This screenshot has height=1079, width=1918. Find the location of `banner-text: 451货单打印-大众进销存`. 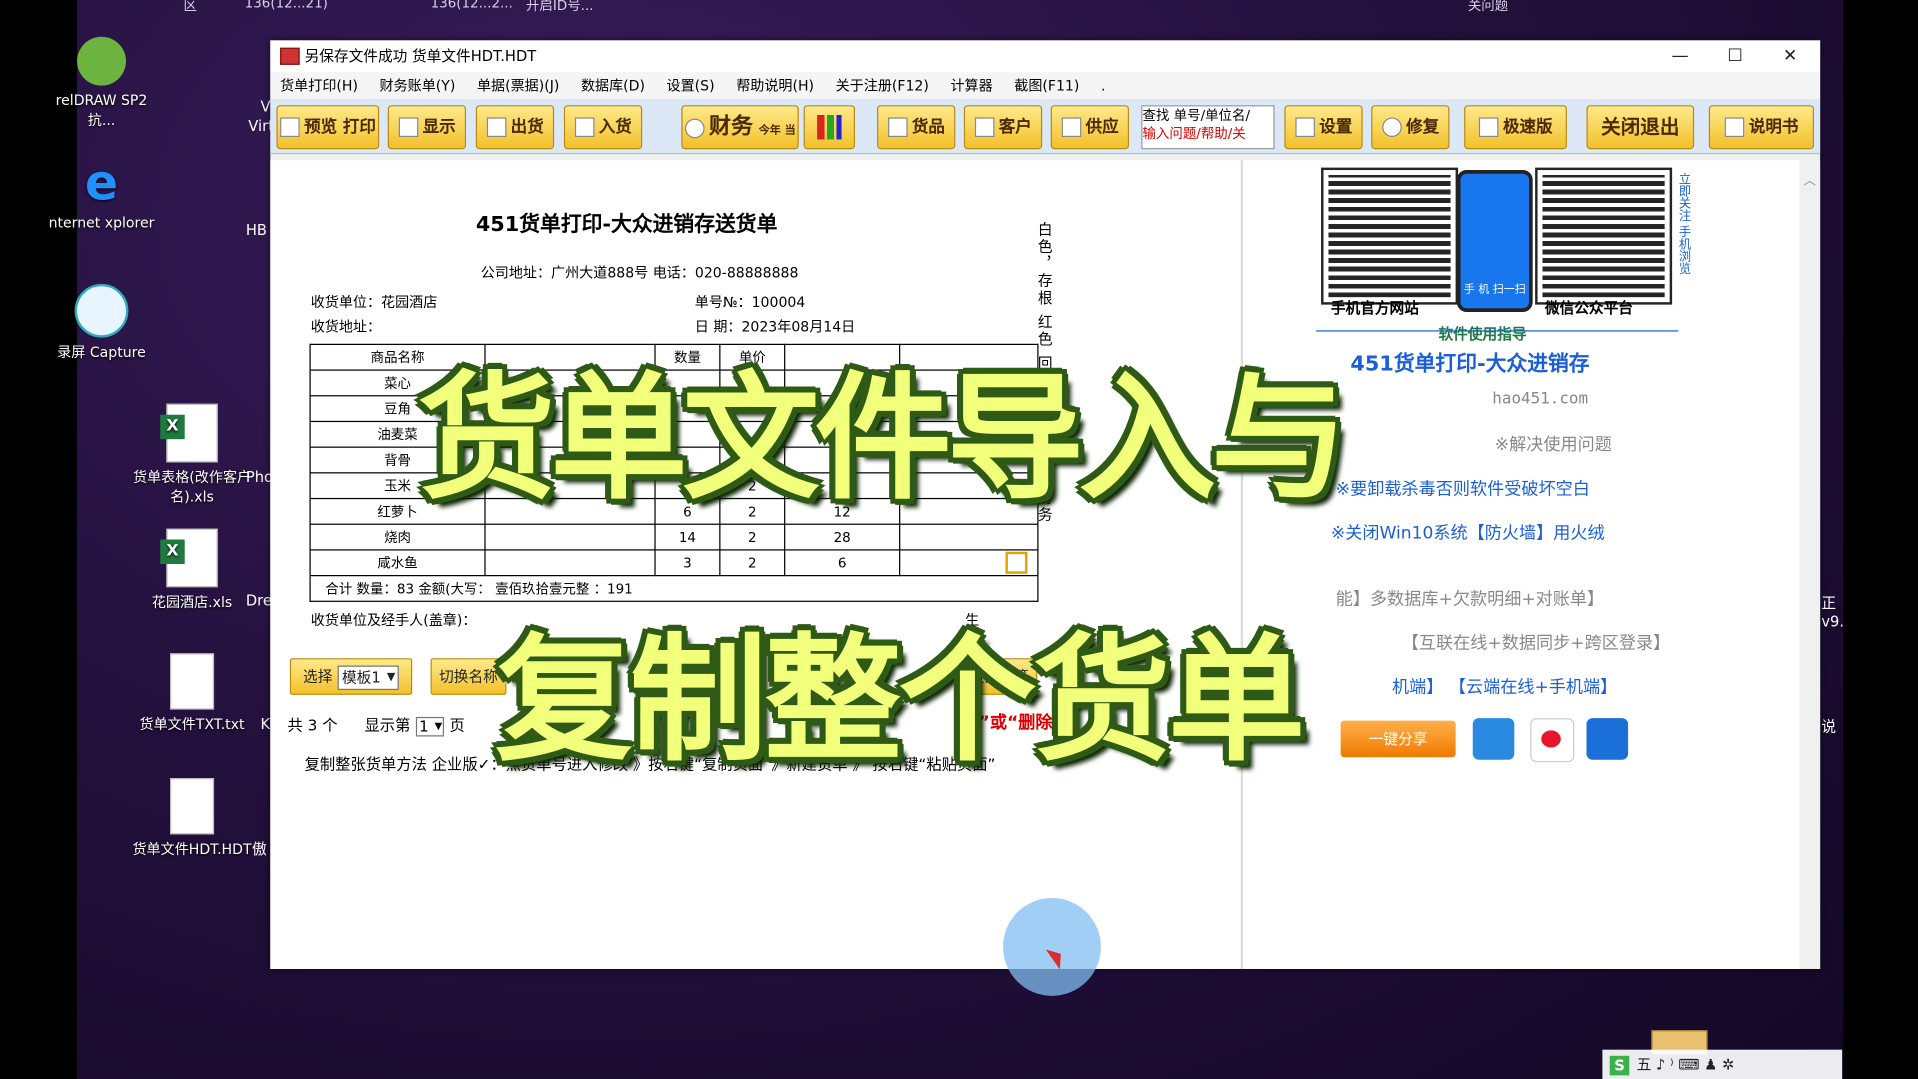

banner-text: 451货单打印-大众进销存 is located at coordinates (1469, 361).